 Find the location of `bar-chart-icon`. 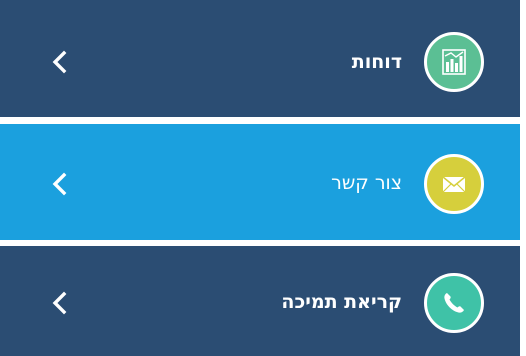

bar-chart-icon is located at coordinates (454, 62).